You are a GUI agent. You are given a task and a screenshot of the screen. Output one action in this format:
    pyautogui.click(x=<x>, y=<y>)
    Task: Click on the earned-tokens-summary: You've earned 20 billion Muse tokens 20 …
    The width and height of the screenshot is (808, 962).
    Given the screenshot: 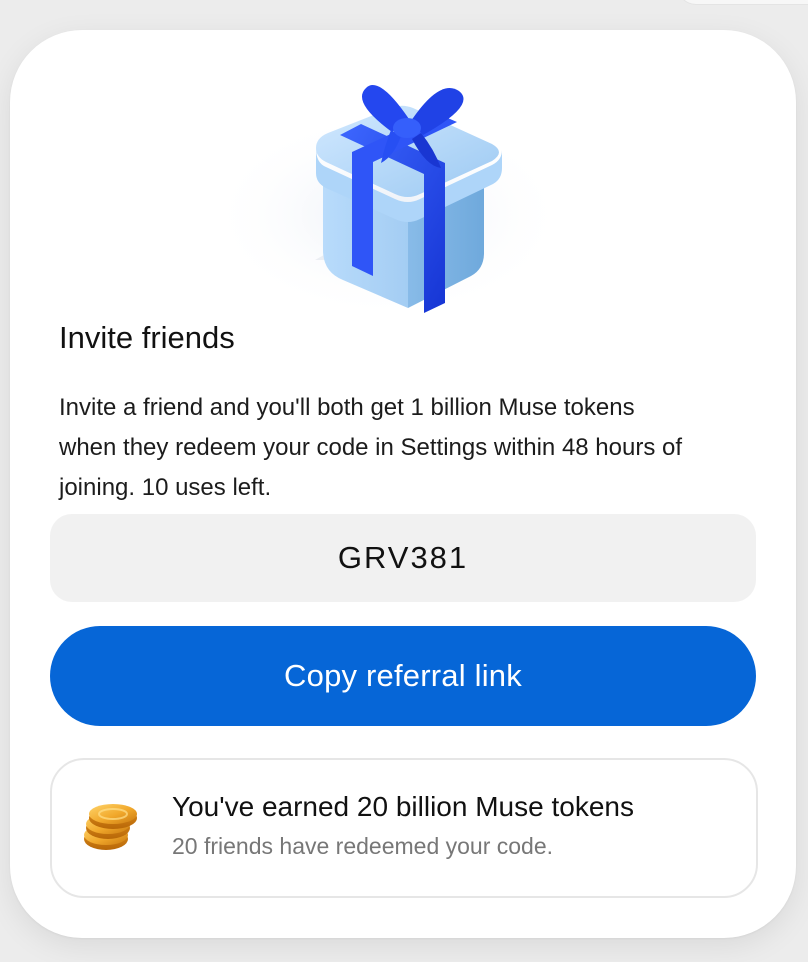 What is the action you would take?
    pyautogui.click(x=404, y=828)
    